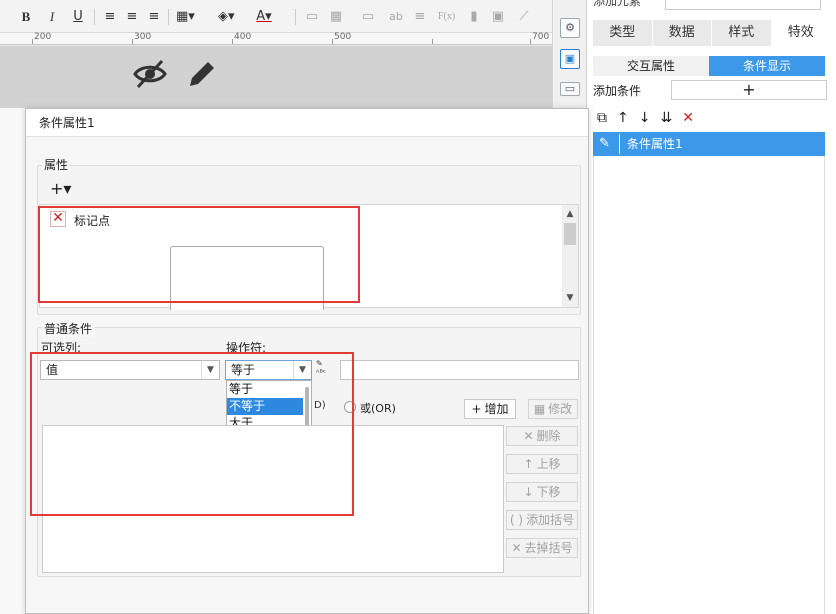  What do you see at coordinates (516, 520) in the screenshot?
I see `bracket-icon: ( )` at bounding box center [516, 520].